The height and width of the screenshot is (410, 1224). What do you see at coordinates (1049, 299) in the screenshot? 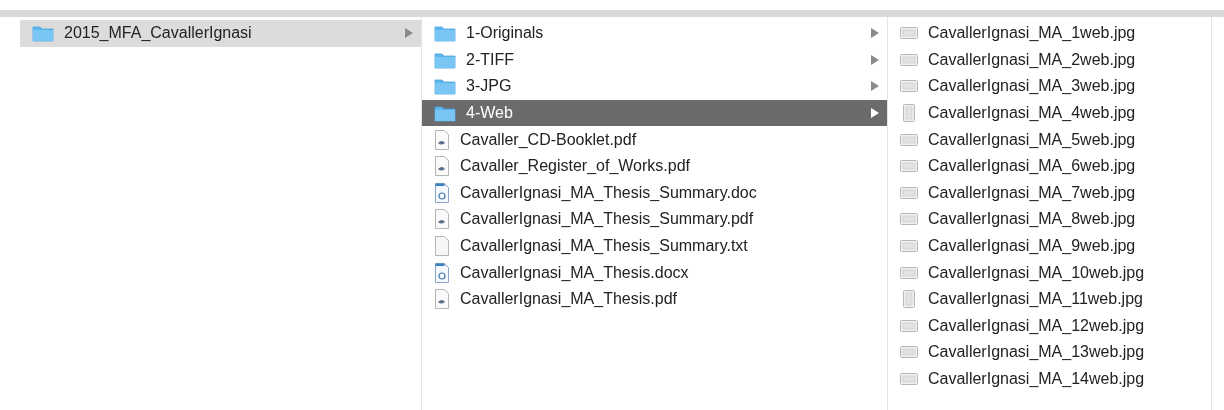
I see `file-row: CavallerIgnasi_MA_11web.jpg` at bounding box center [1049, 299].